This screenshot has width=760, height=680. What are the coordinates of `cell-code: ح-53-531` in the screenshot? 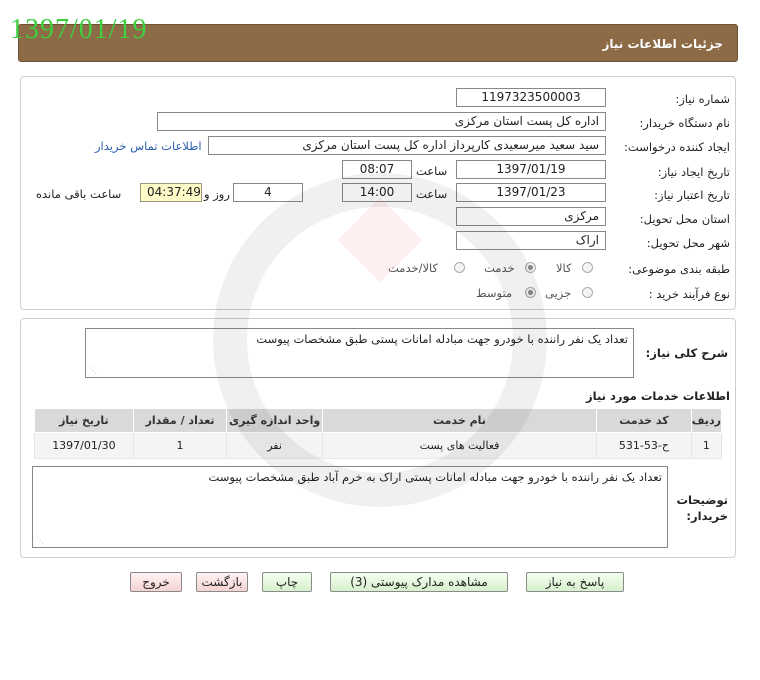 It's located at (644, 445).